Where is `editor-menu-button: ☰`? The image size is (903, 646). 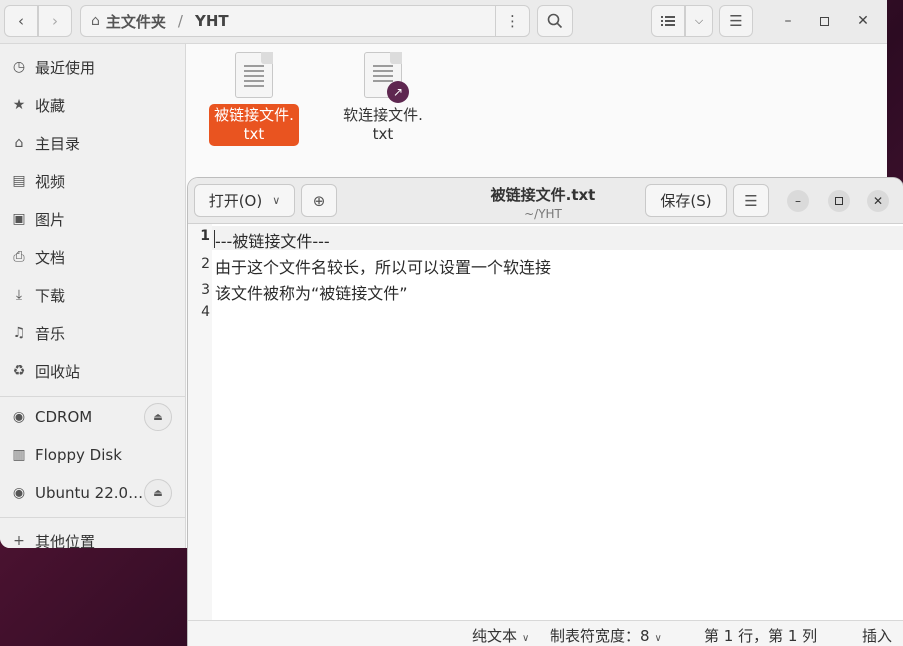 editor-menu-button: ☰ is located at coordinates (751, 200).